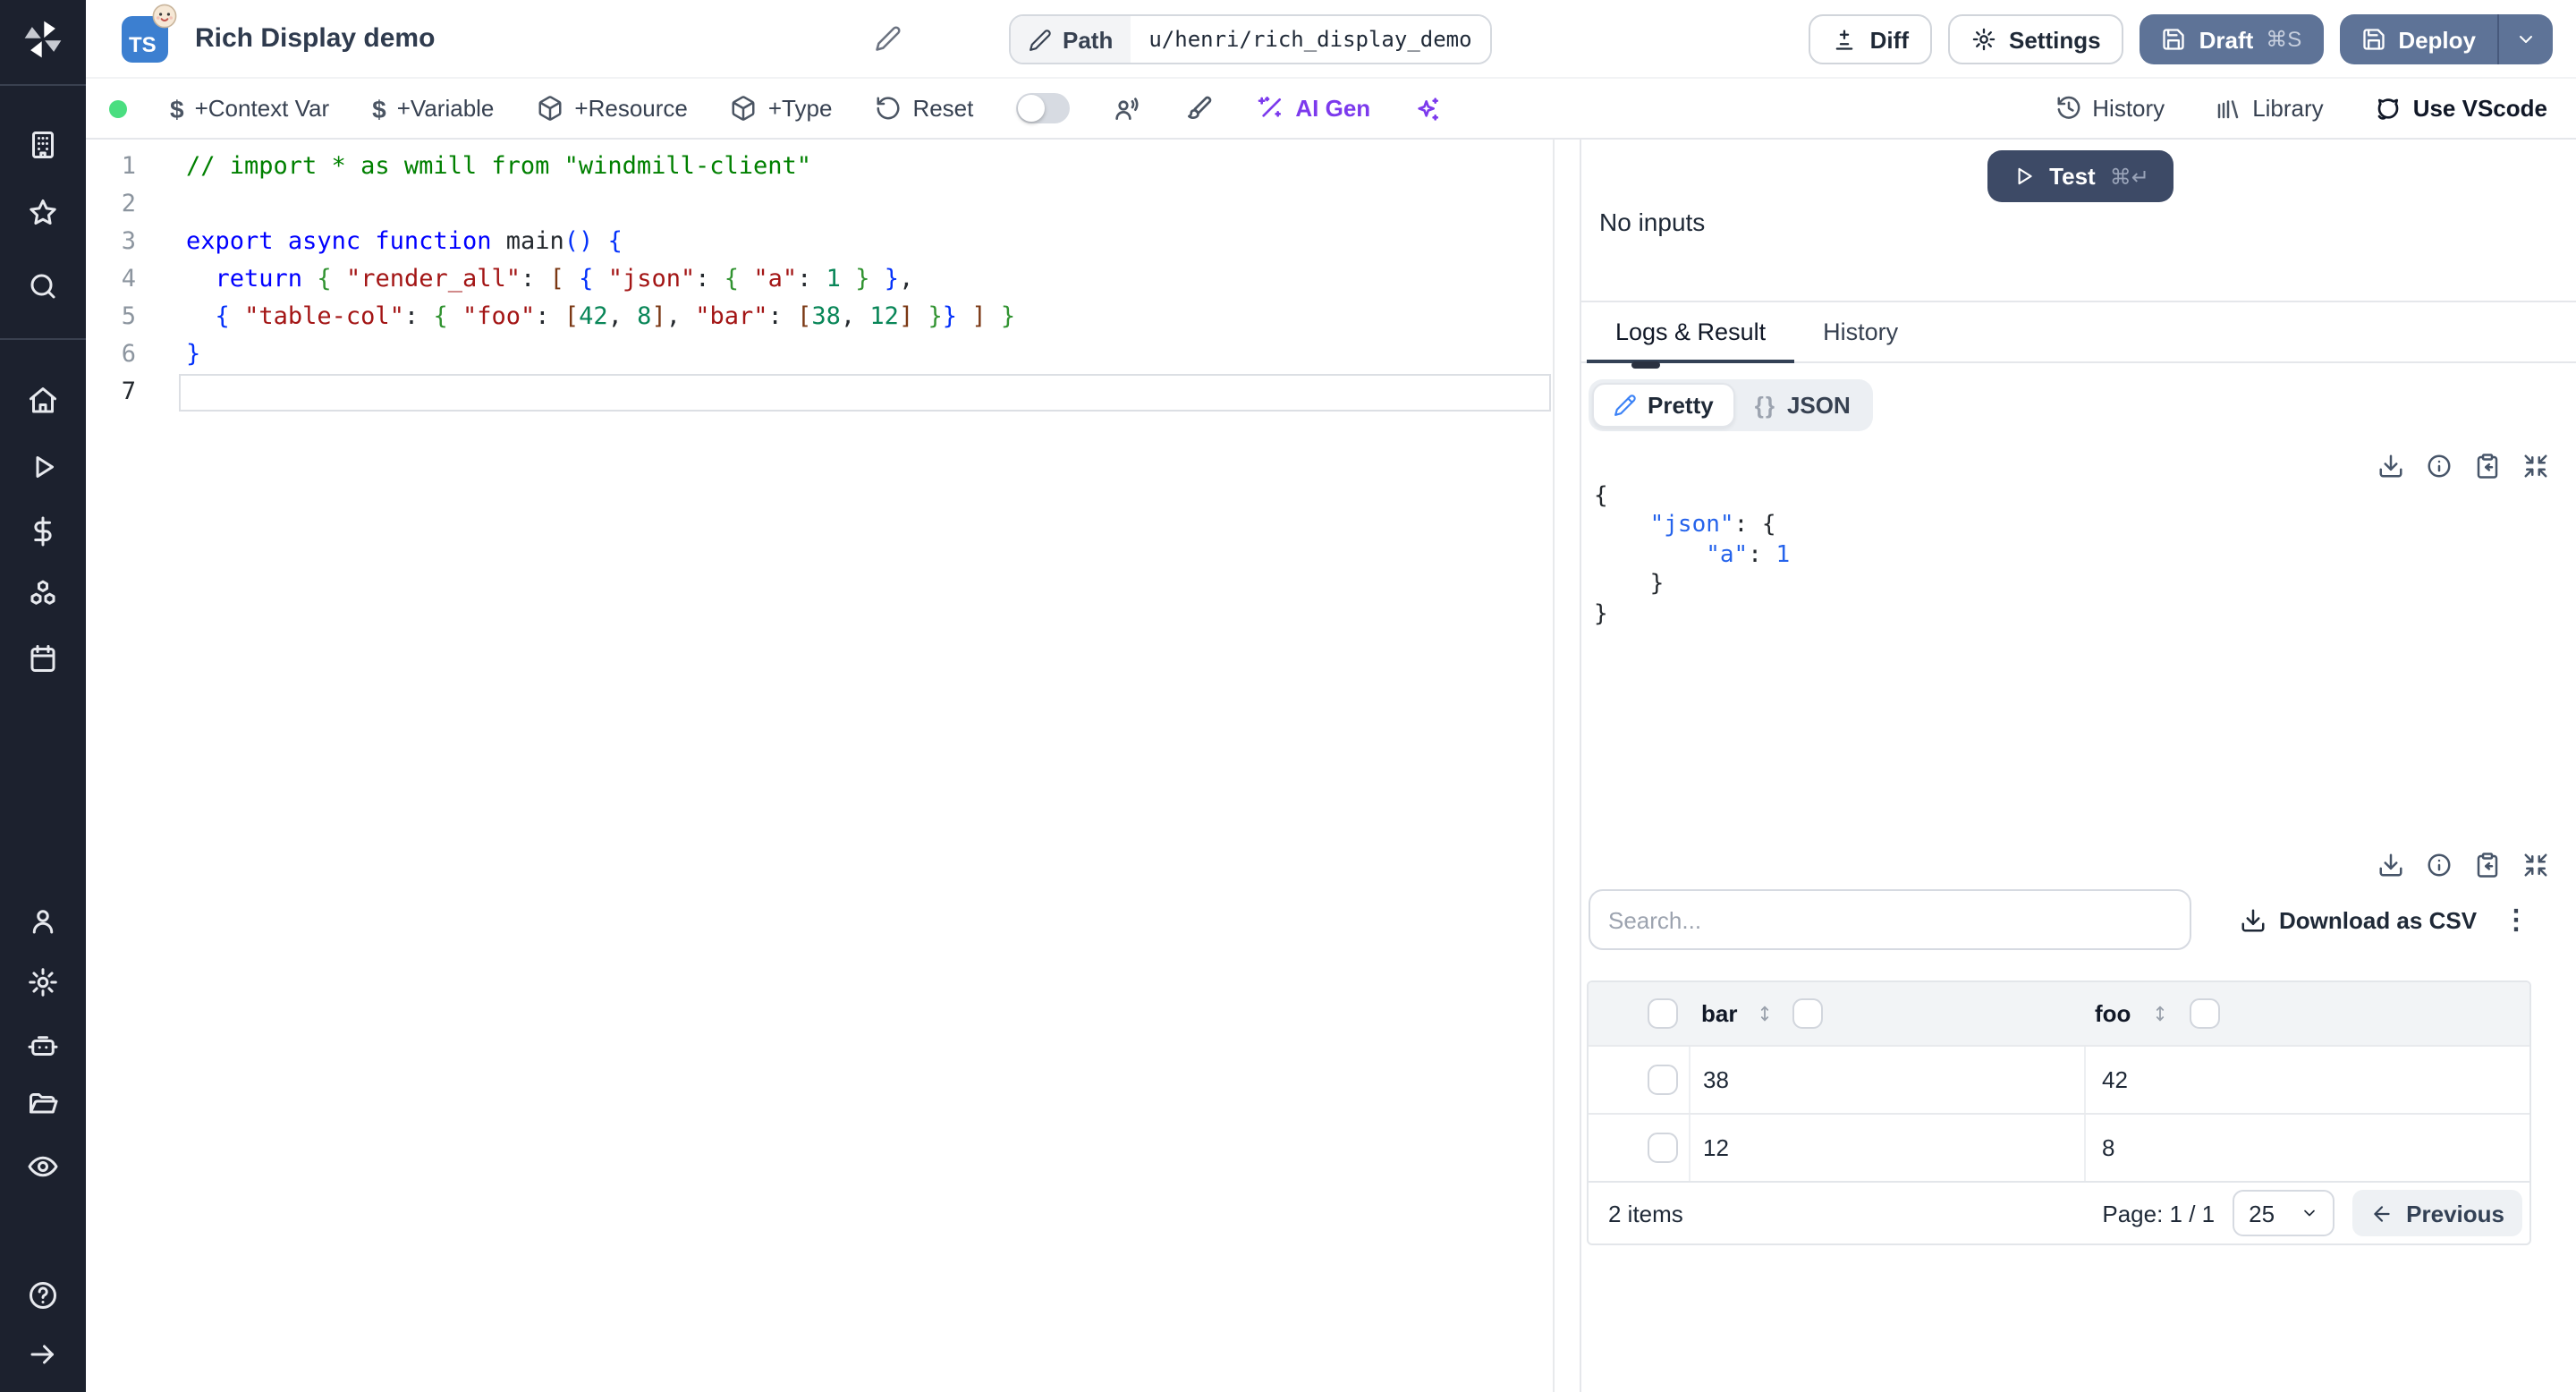 The height and width of the screenshot is (1392, 2576). Describe the element at coordinates (2487, 466) in the screenshot. I see `copy-result-button` at that location.